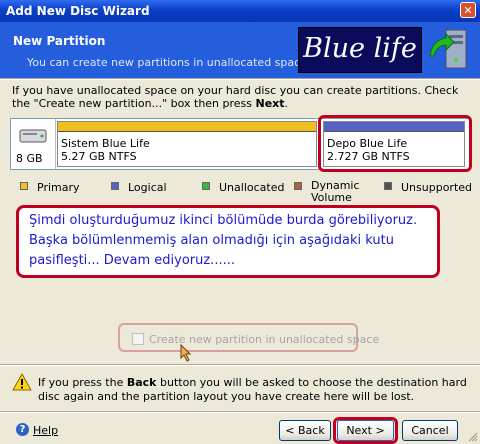 This screenshot has height=444, width=480. What do you see at coordinates (115, 186) in the screenshot?
I see `legend-swatch-logical` at bounding box center [115, 186].